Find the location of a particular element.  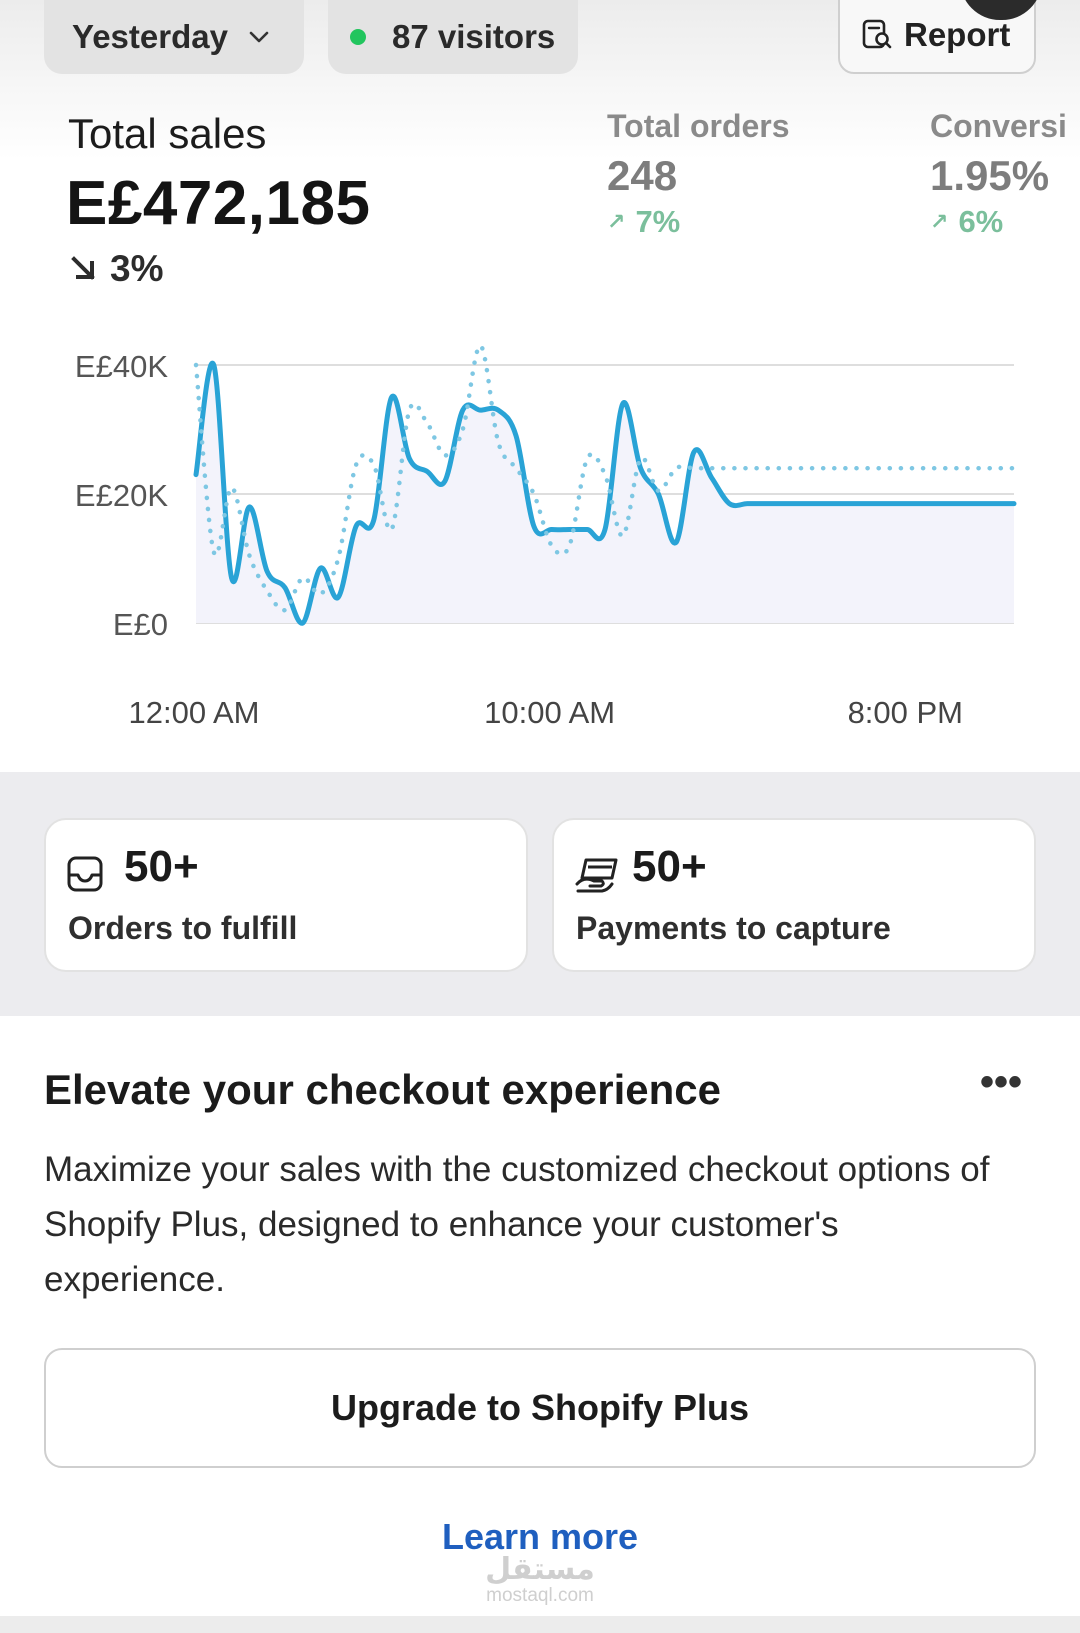

orders-to-fulfill-card: 50+ Orders to fulfill is located at coordinates (286, 895).